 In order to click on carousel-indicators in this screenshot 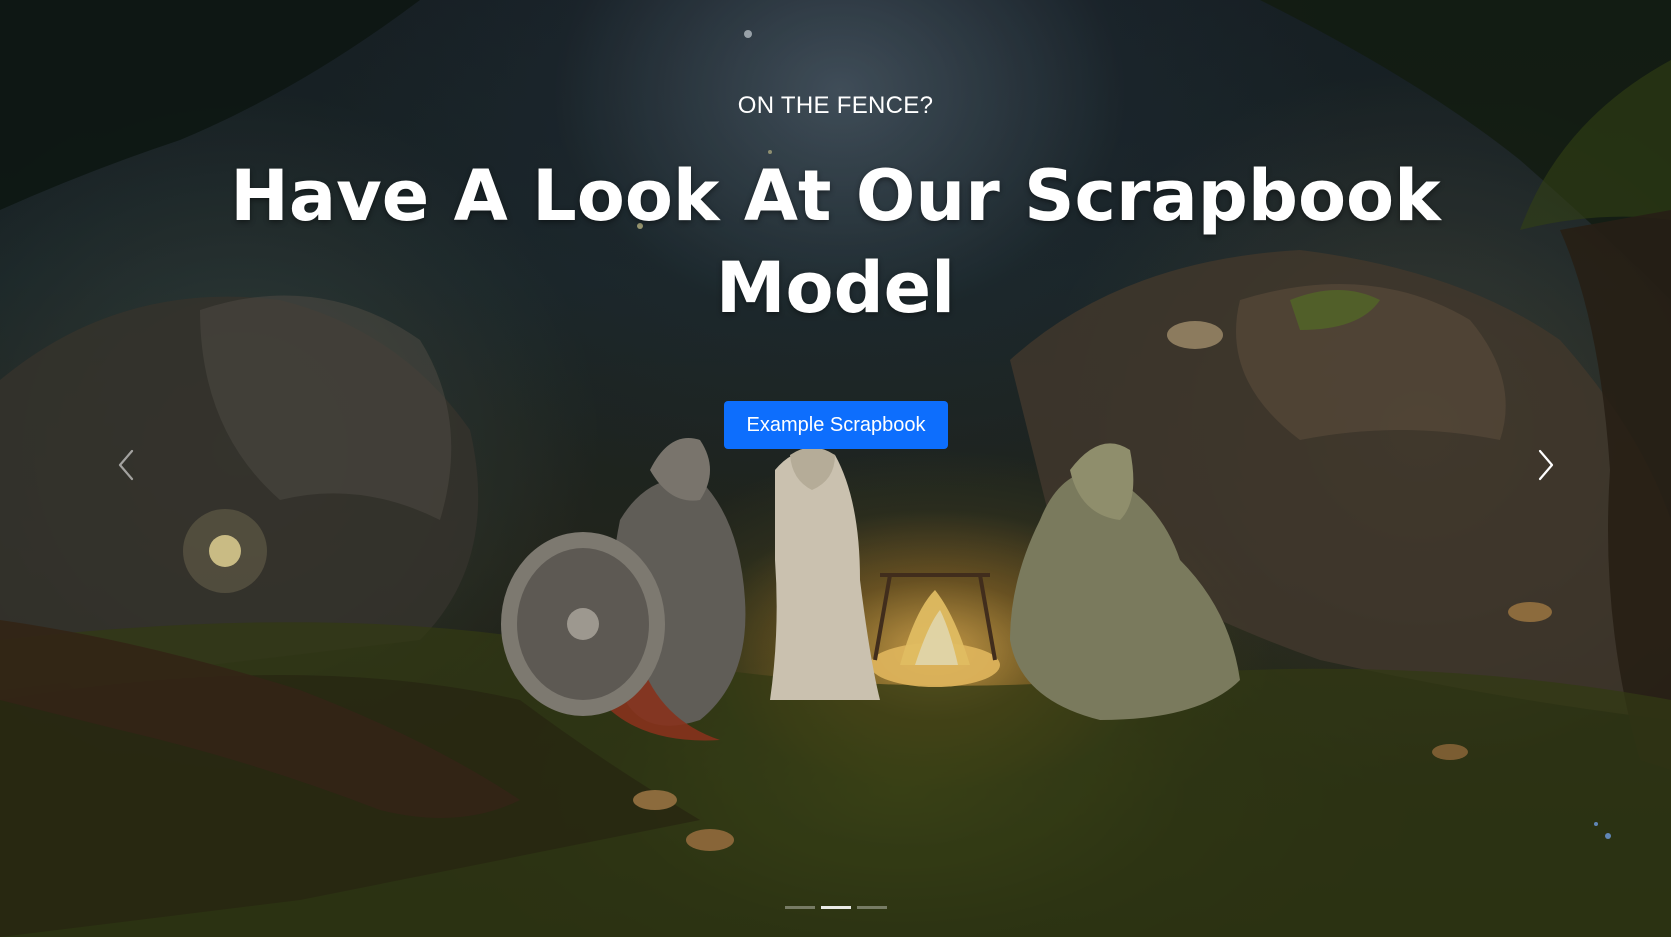, I will do `click(835, 907)`.